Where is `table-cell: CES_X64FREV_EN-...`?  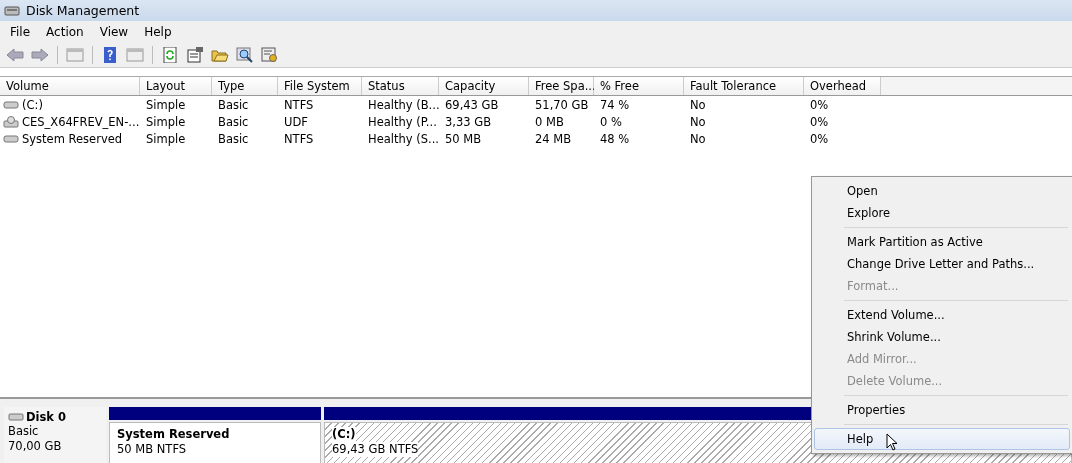
table-cell: CES_X64FREV_EN-... is located at coordinates (81, 121).